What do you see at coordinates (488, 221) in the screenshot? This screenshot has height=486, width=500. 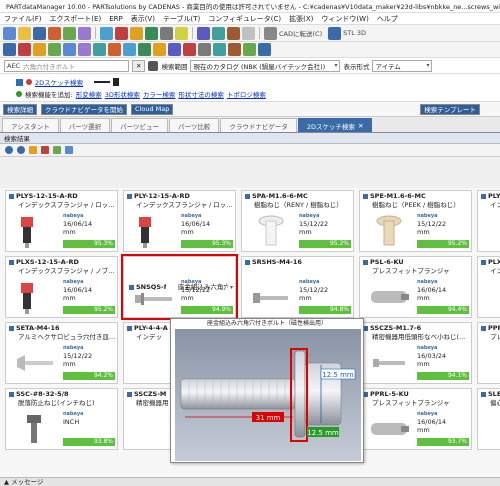 I see `result-card: PLYS インデ` at bounding box center [488, 221].